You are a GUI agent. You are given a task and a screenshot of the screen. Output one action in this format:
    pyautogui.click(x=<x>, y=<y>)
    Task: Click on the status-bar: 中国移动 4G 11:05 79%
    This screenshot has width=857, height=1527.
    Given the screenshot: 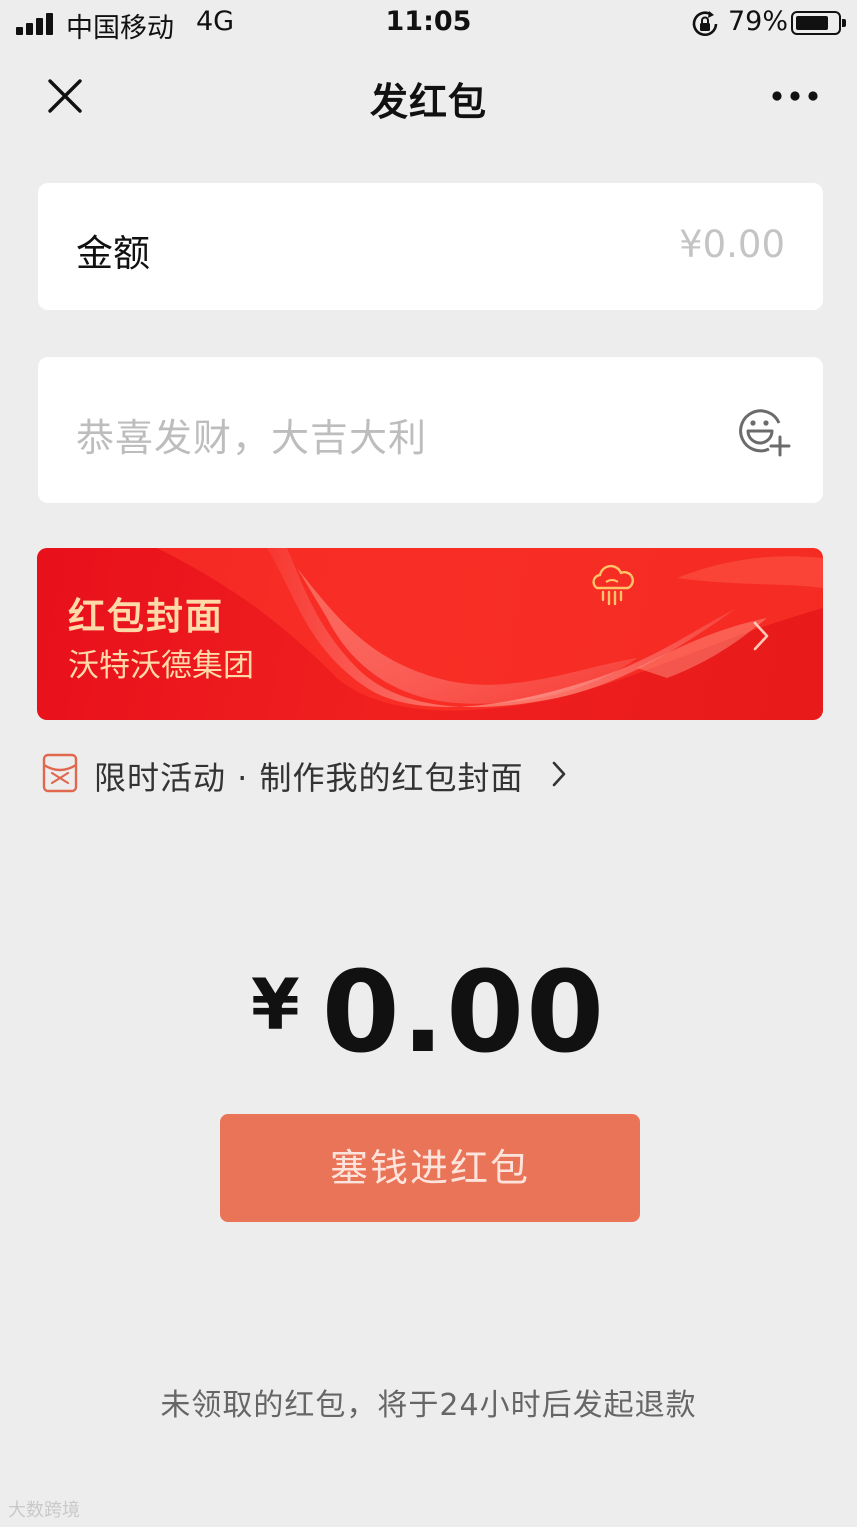 What is the action you would take?
    pyautogui.click(x=428, y=25)
    